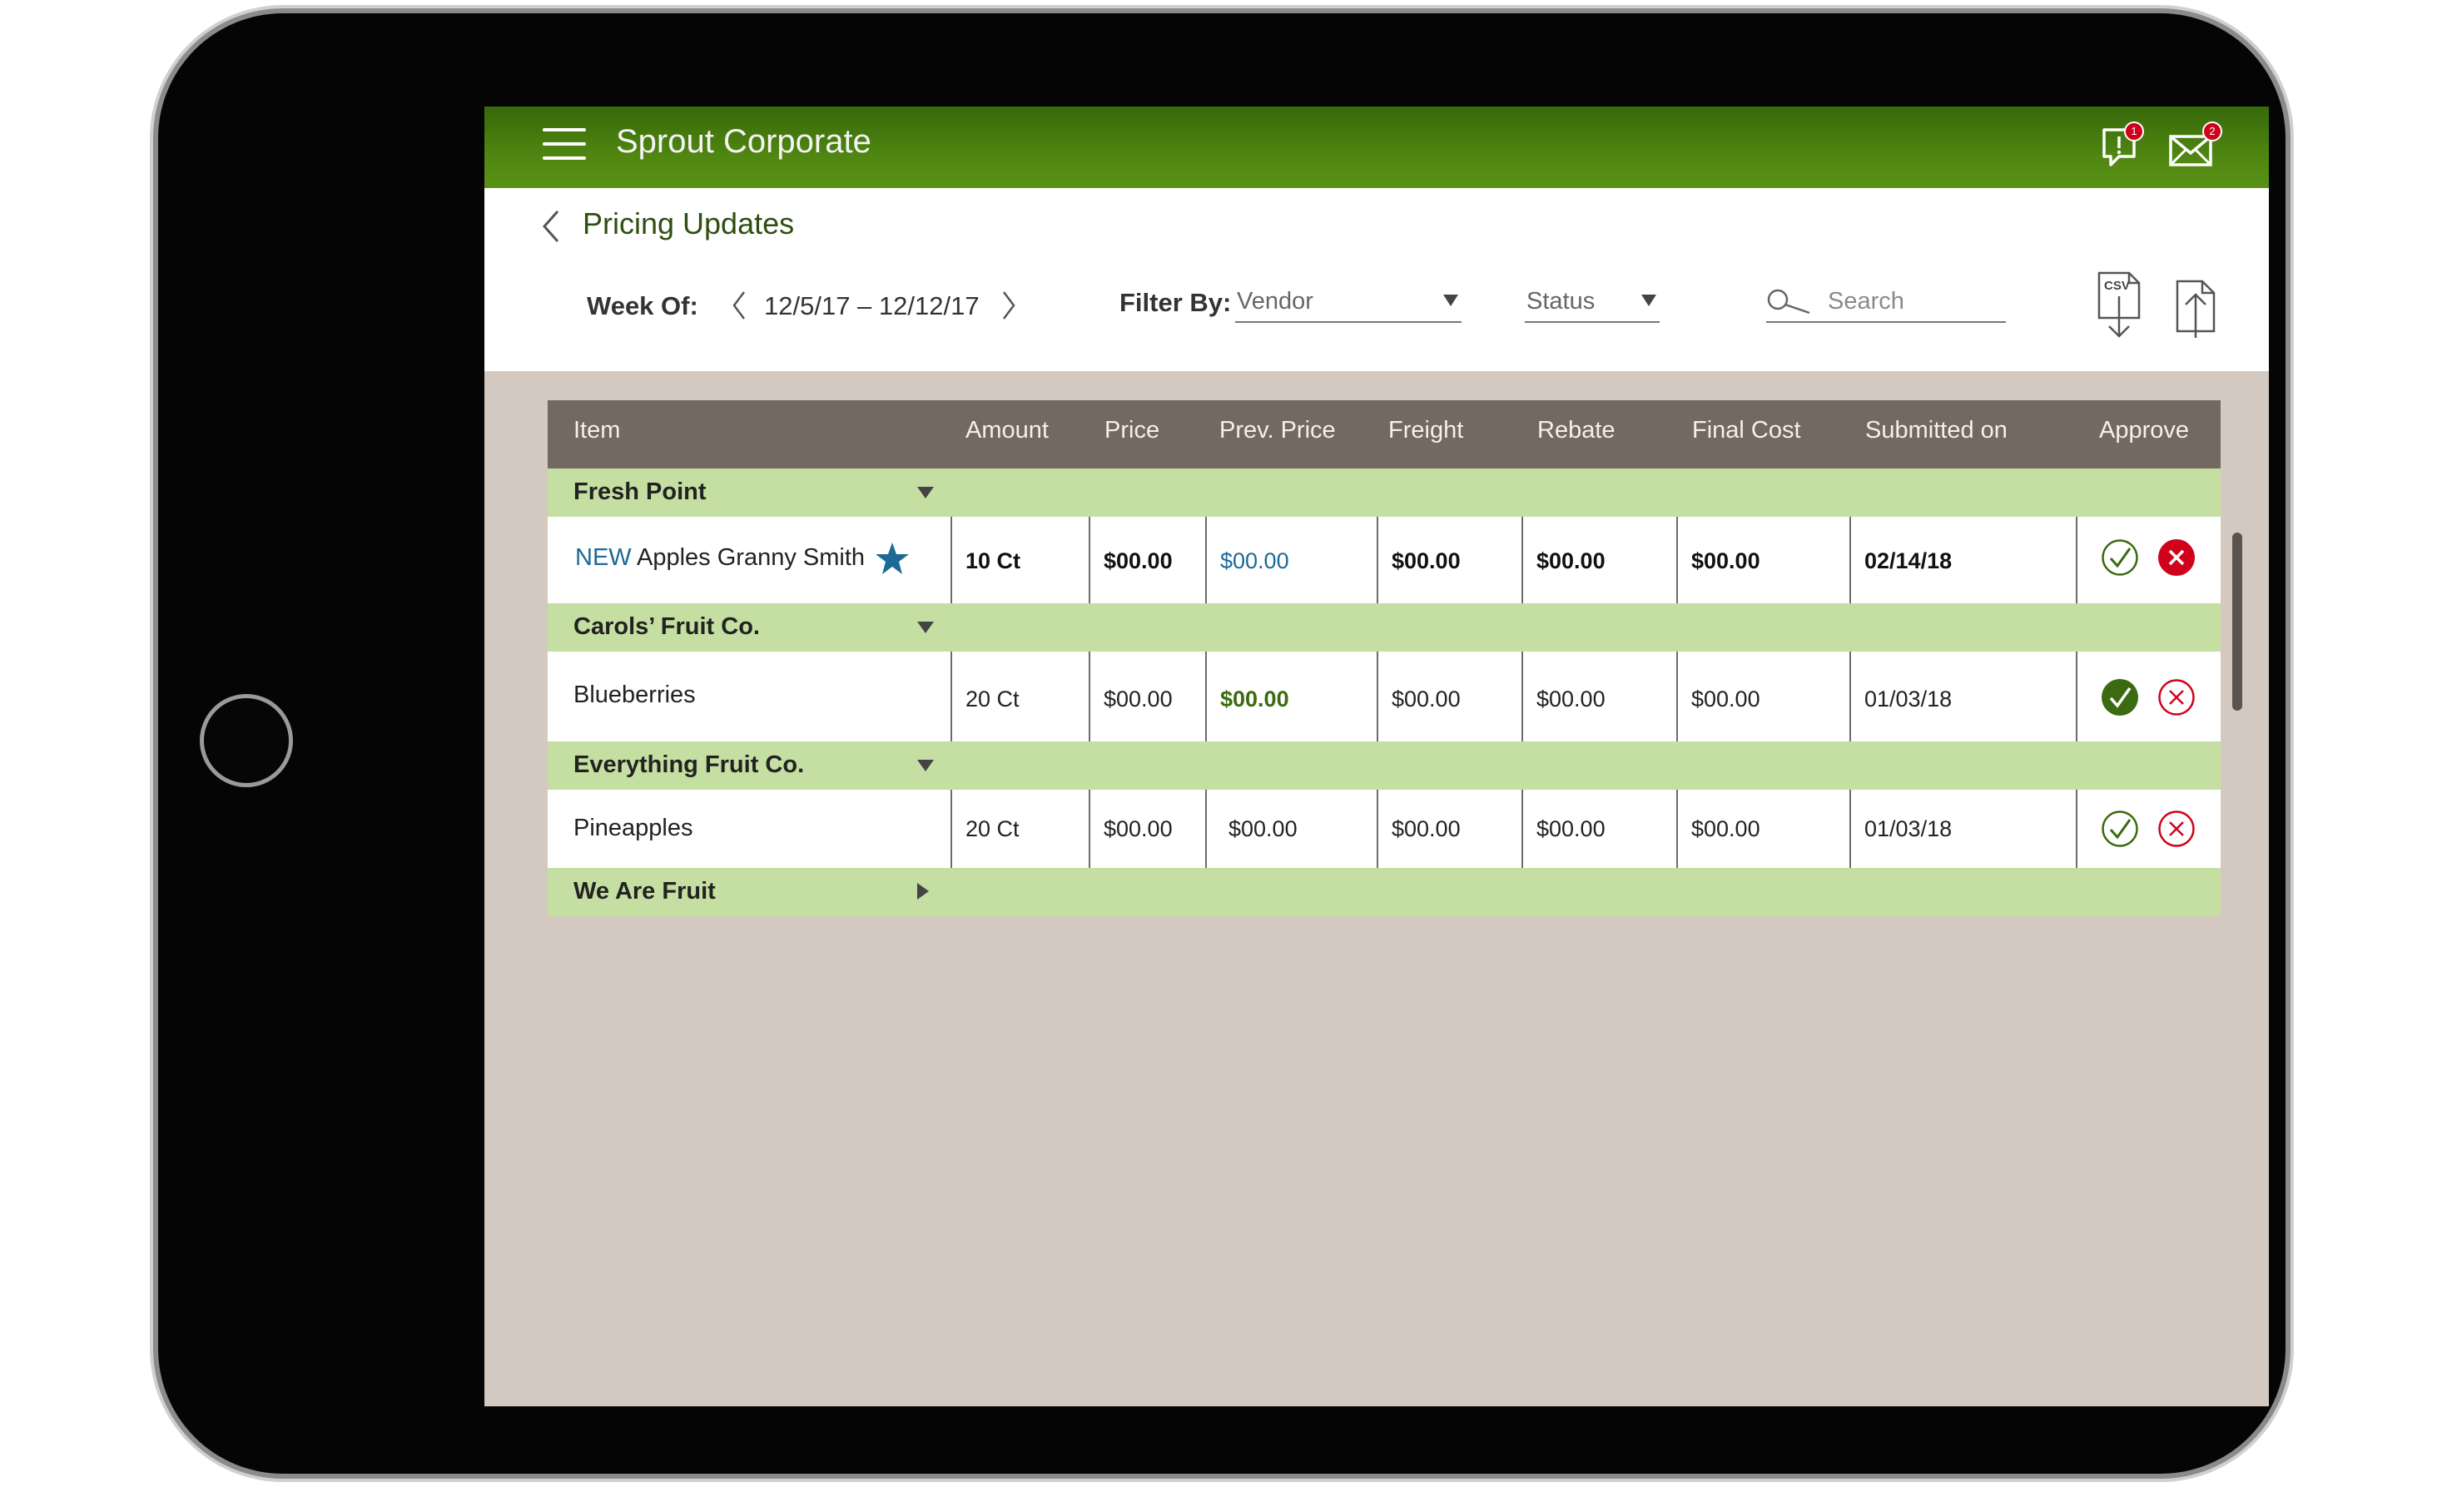 The height and width of the screenshot is (1512, 2437). Describe the element at coordinates (2117, 286) in the screenshot. I see `csv-label: CSV` at that location.